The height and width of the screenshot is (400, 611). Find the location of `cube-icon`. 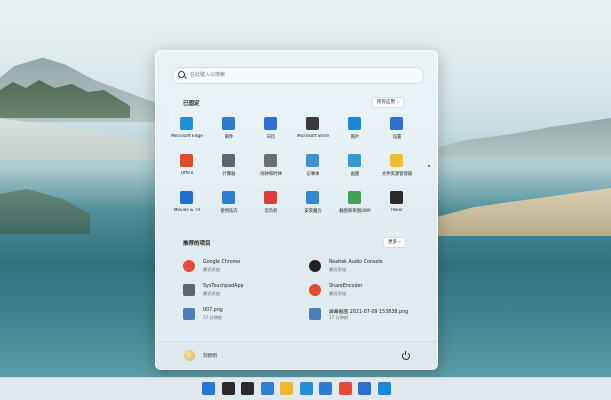

cube-icon is located at coordinates (312, 197).